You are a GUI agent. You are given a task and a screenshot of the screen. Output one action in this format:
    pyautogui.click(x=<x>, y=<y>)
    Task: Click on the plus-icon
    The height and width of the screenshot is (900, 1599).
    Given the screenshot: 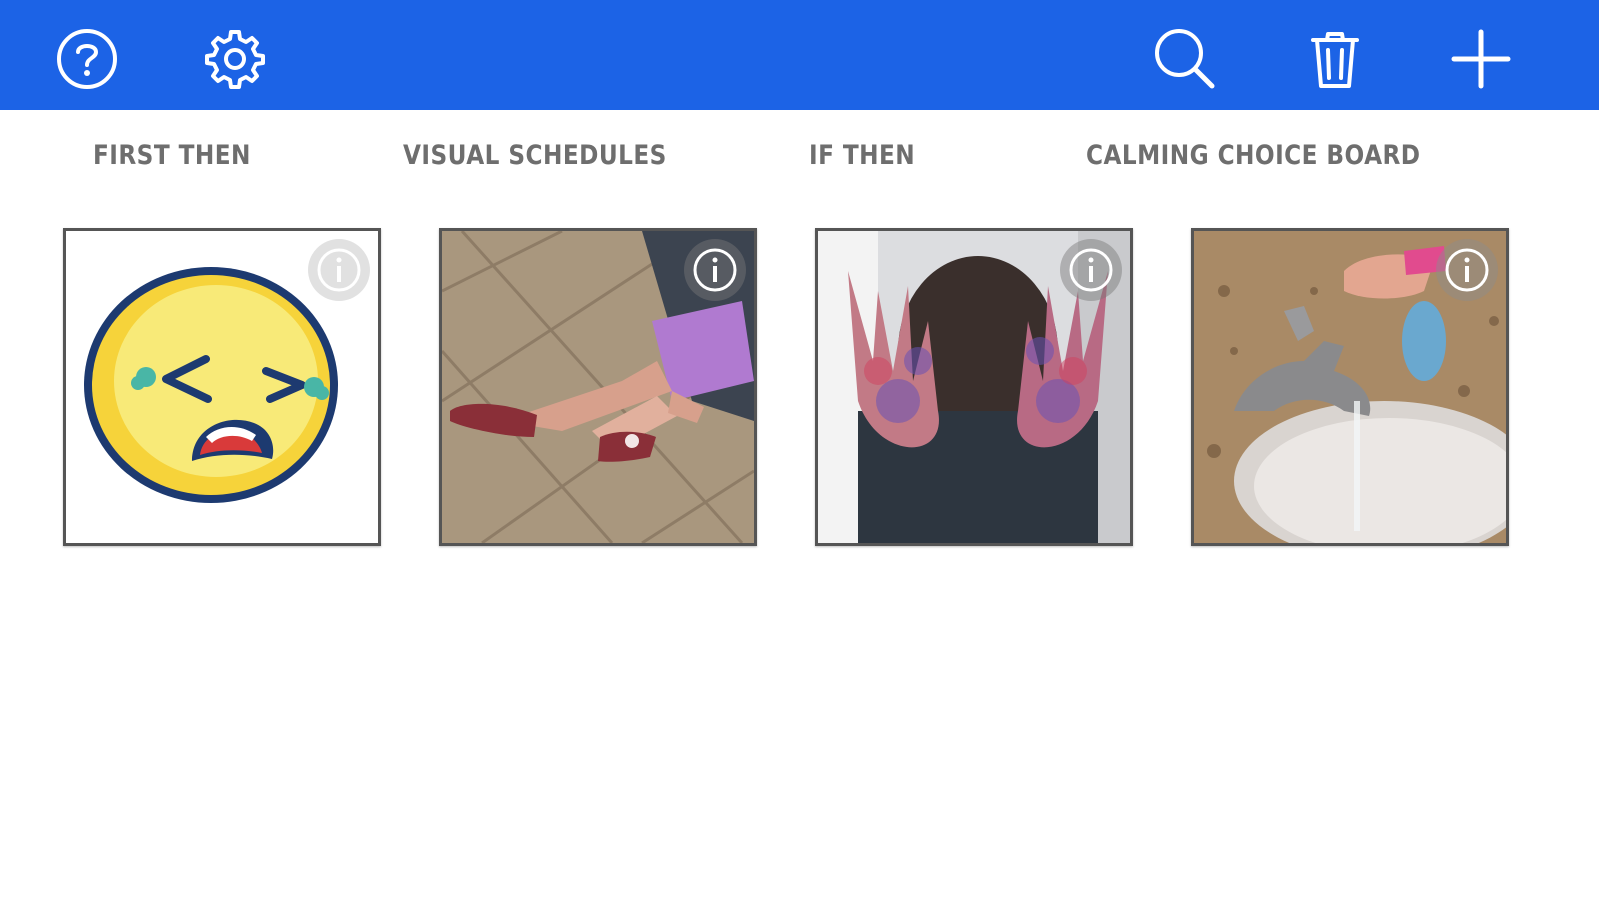 What is the action you would take?
    pyautogui.click(x=1481, y=59)
    